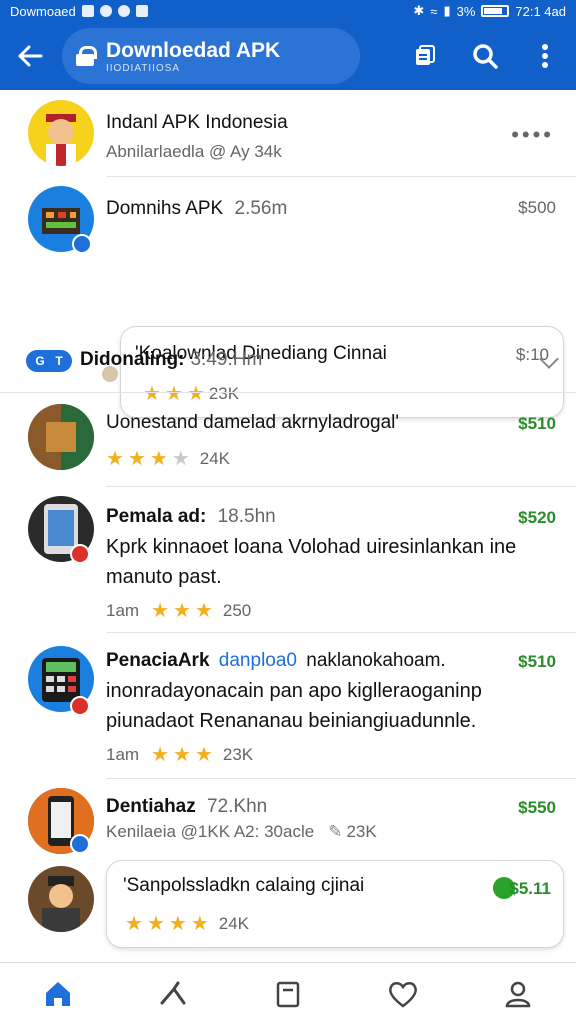 Image resolution: width=576 pixels, height=1024 pixels. Describe the element at coordinates (466, 11) in the screenshot. I see `battery-percent: 3%` at that location.